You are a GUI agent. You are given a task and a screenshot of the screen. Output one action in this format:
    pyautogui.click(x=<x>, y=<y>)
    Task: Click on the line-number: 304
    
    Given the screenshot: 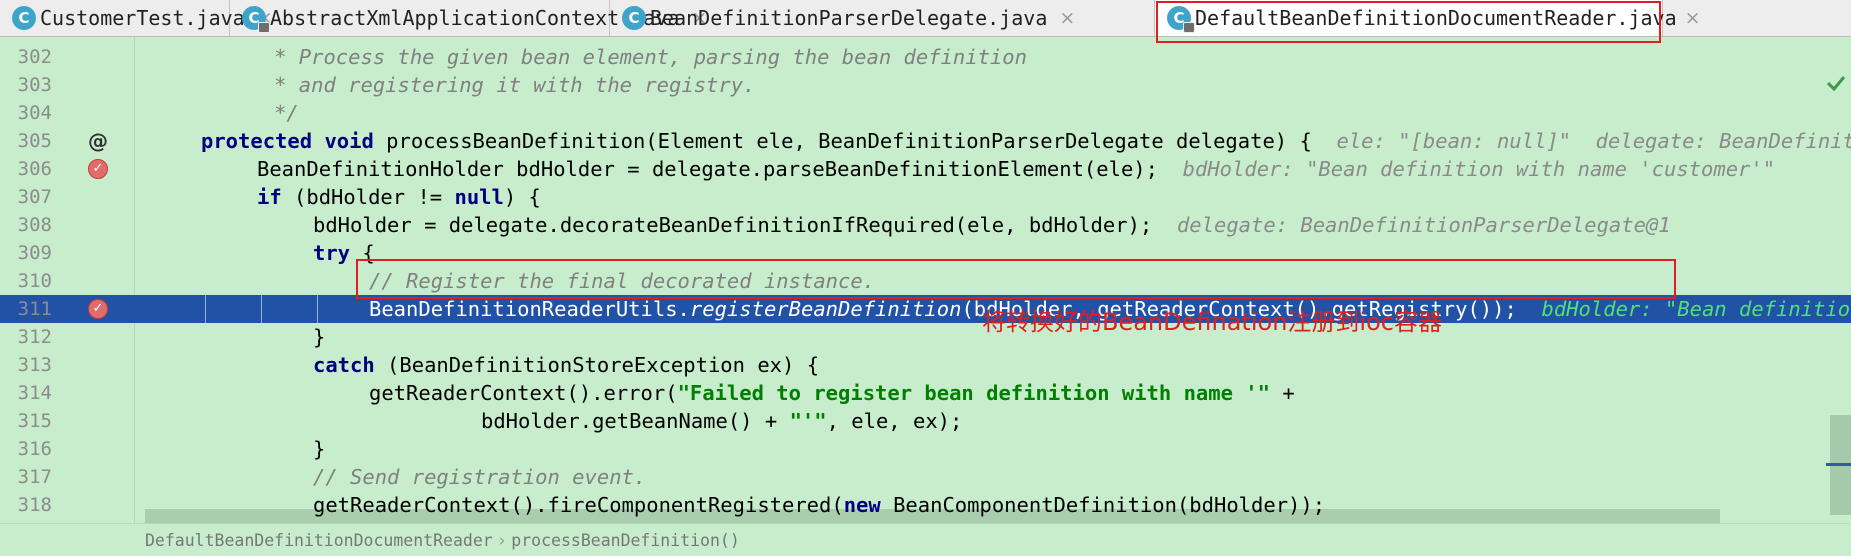 What is the action you would take?
    pyautogui.click(x=34, y=113)
    